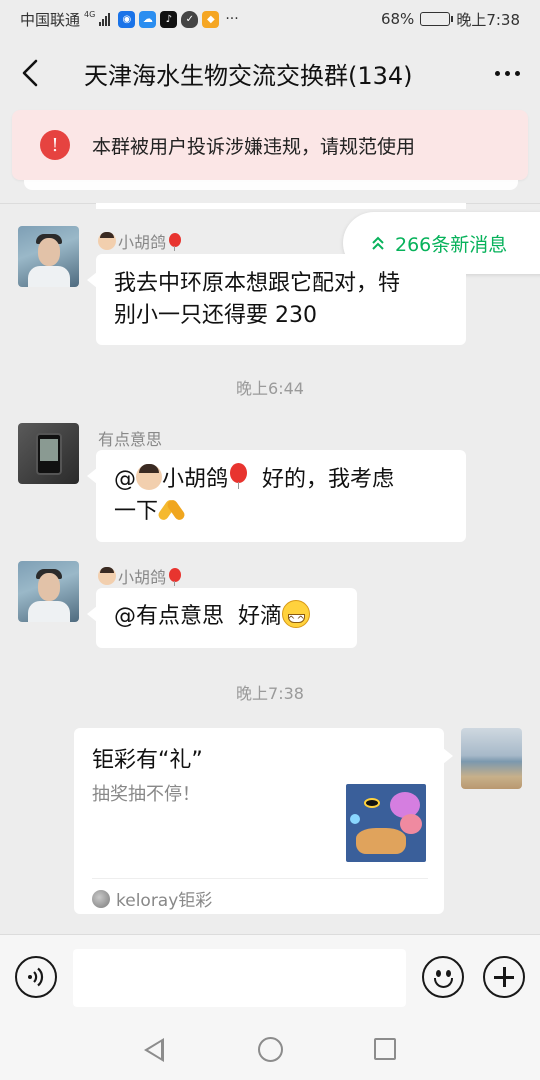 The image size is (540, 1080). I want to click on new-messages-label: 266条新消息, so click(451, 244).